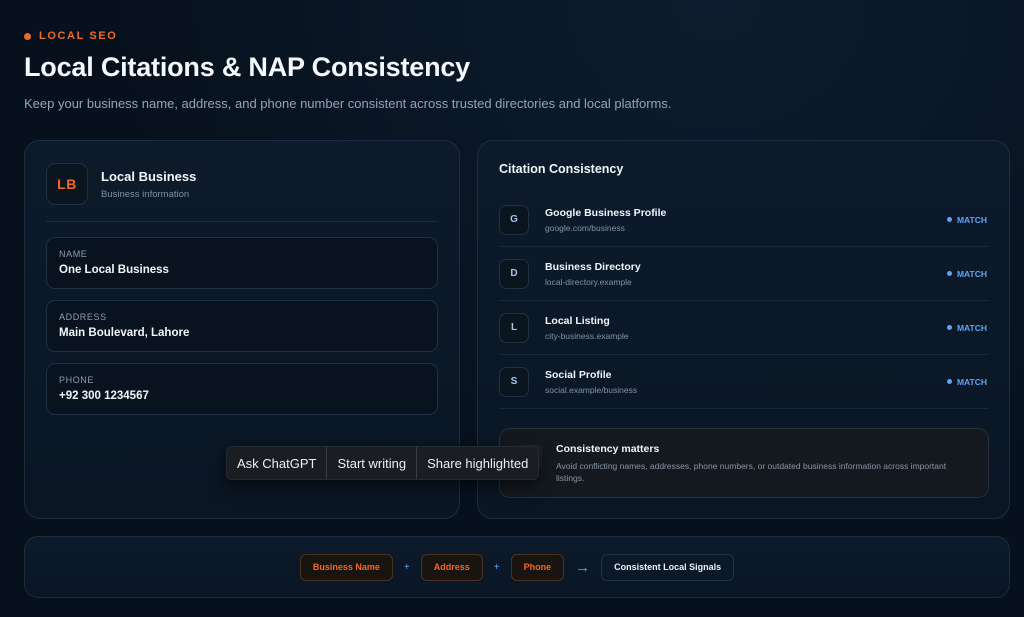  Describe the element at coordinates (668, 567) in the screenshot. I see `chip-result: Consistent Local Signals` at that location.